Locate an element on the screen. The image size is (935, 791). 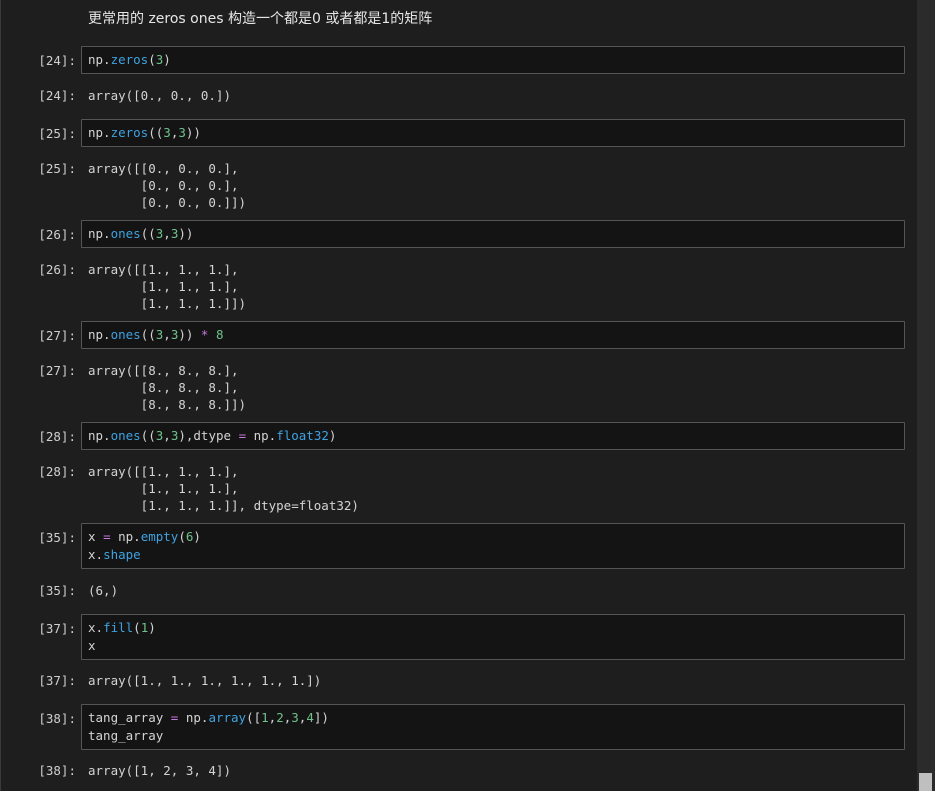
code-line: np.ones((3,3)) * 8 is located at coordinates (493, 335).